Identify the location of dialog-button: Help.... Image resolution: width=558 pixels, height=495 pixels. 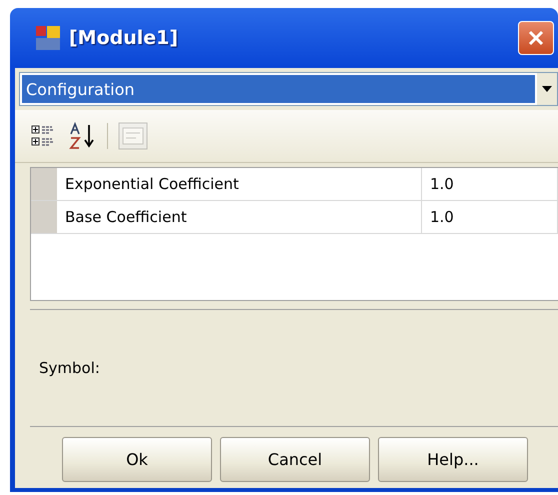
(453, 459).